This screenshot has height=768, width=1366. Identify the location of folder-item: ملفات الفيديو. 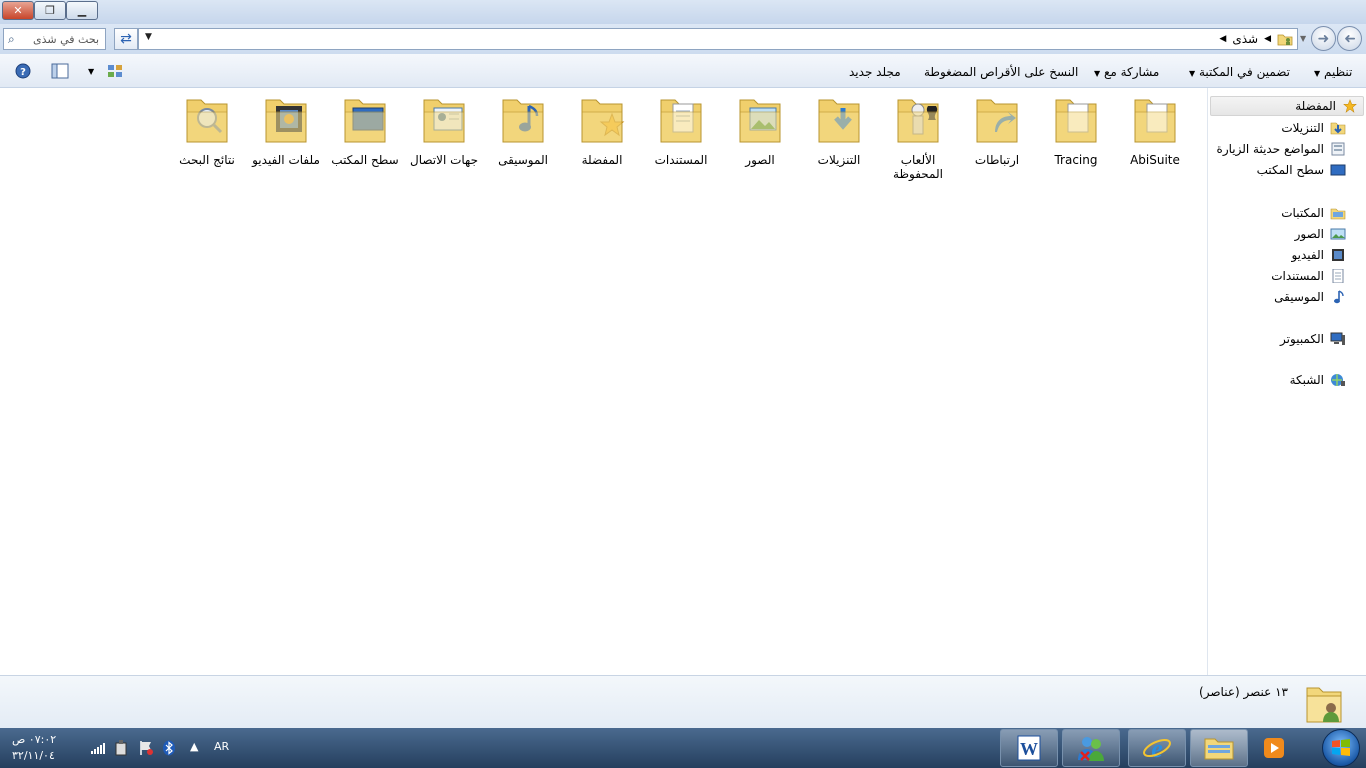
(286, 131).